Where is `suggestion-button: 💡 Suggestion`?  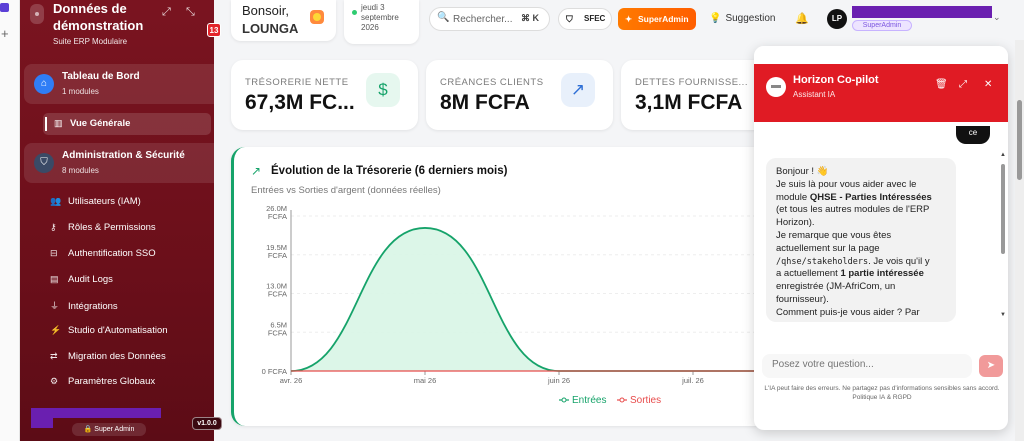
suggestion-button: 💡 Suggestion is located at coordinates (742, 18).